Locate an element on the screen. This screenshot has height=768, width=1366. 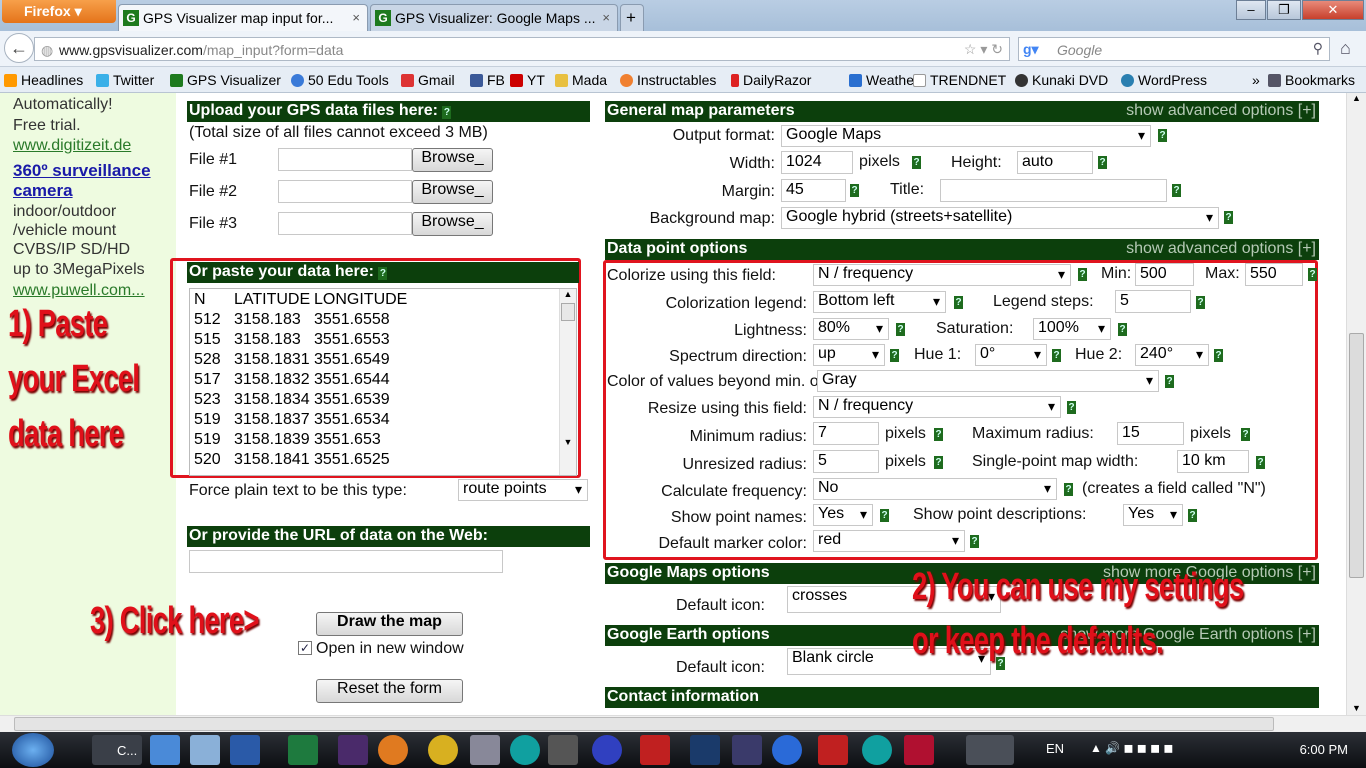
minimum-radius-input: 7 is located at coordinates (846, 433).